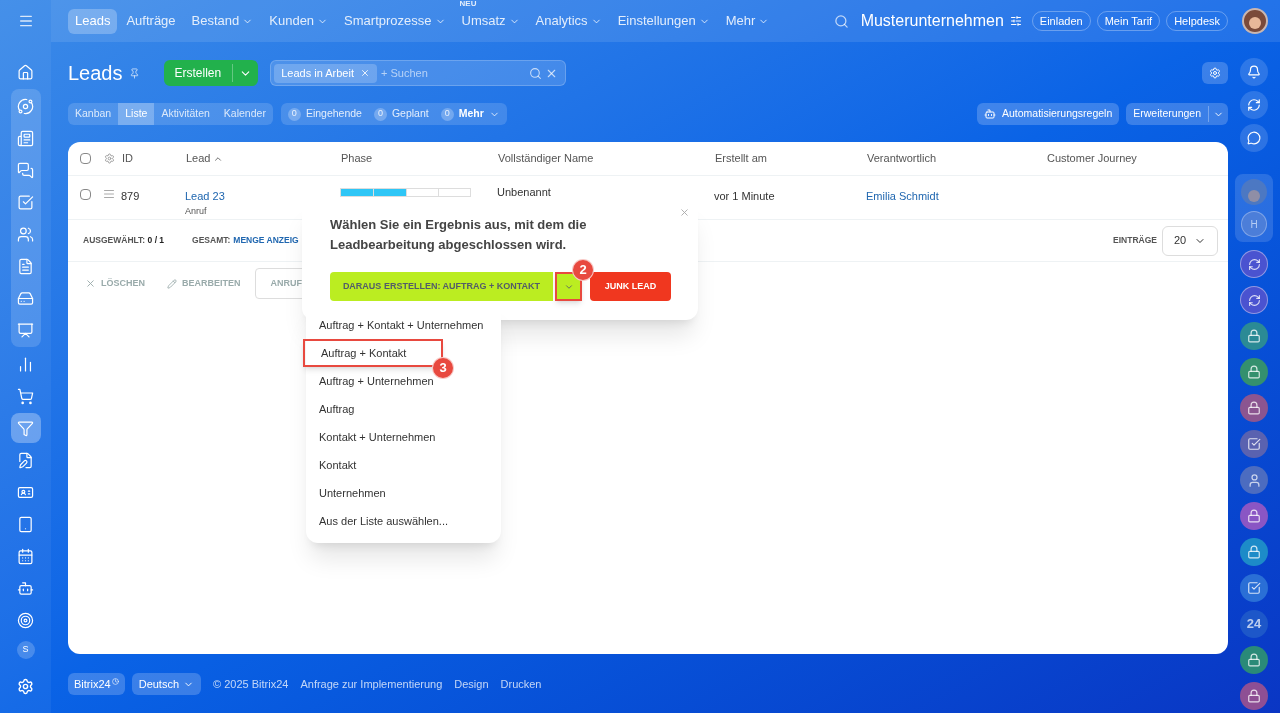 The width and height of the screenshot is (1280, 713). What do you see at coordinates (791, 158) in the screenshot?
I see `column-header: Erstellt am` at bounding box center [791, 158].